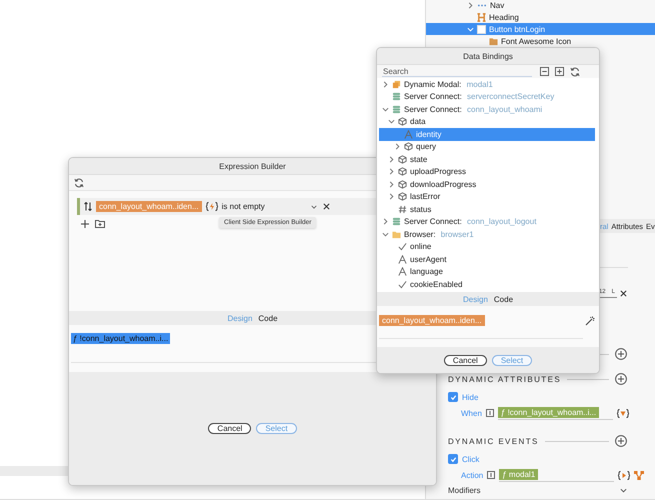  Describe the element at coordinates (487, 84) in the screenshot. I see `tree-item: Dynamic Modal: modal1` at that location.